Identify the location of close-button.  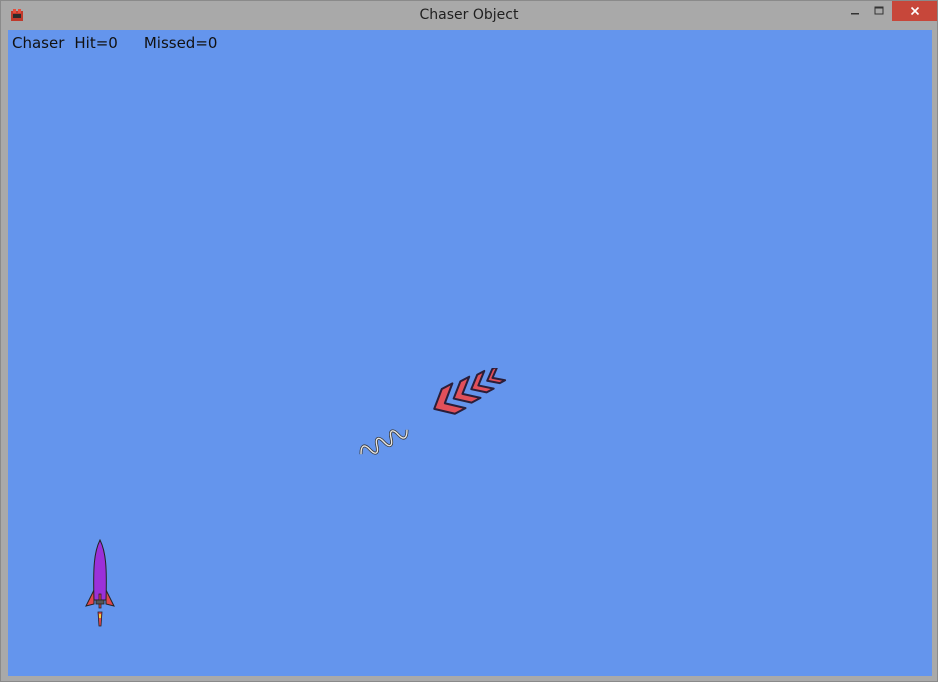
(914, 11).